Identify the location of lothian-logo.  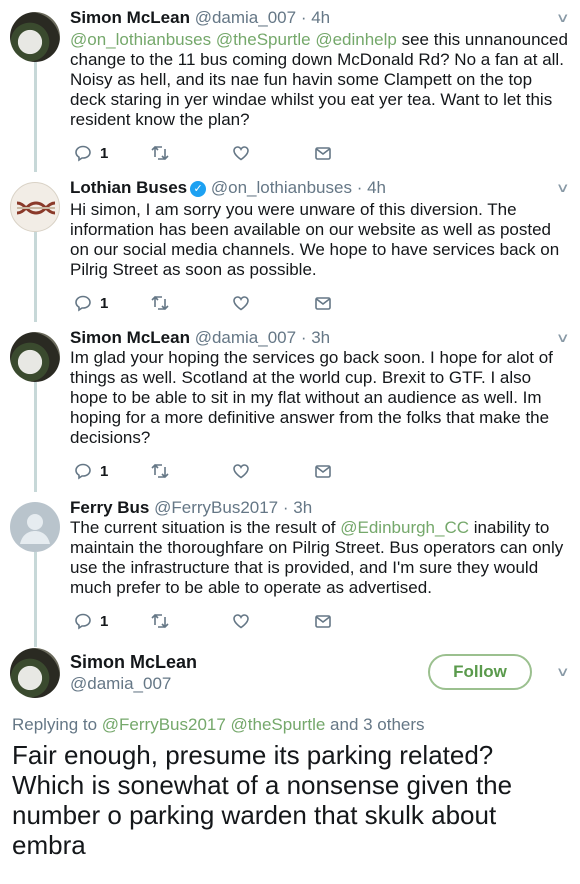
(36, 208).